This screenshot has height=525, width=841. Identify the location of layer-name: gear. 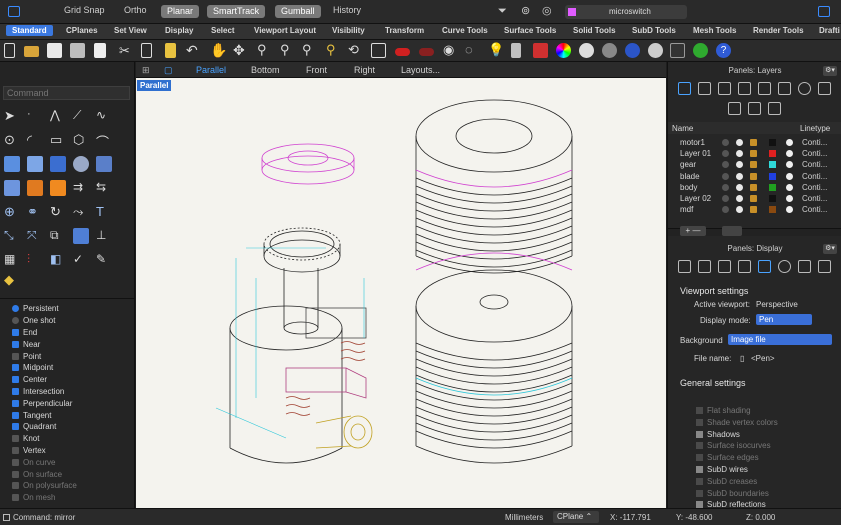
(688, 164).